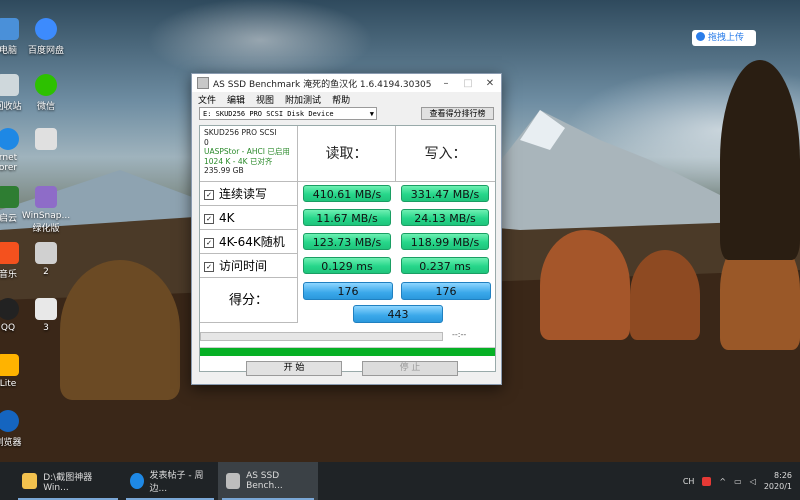  Describe the element at coordinates (347, 217) in the screenshot. I see `4k-read-value: 11.67 MB/s` at that location.